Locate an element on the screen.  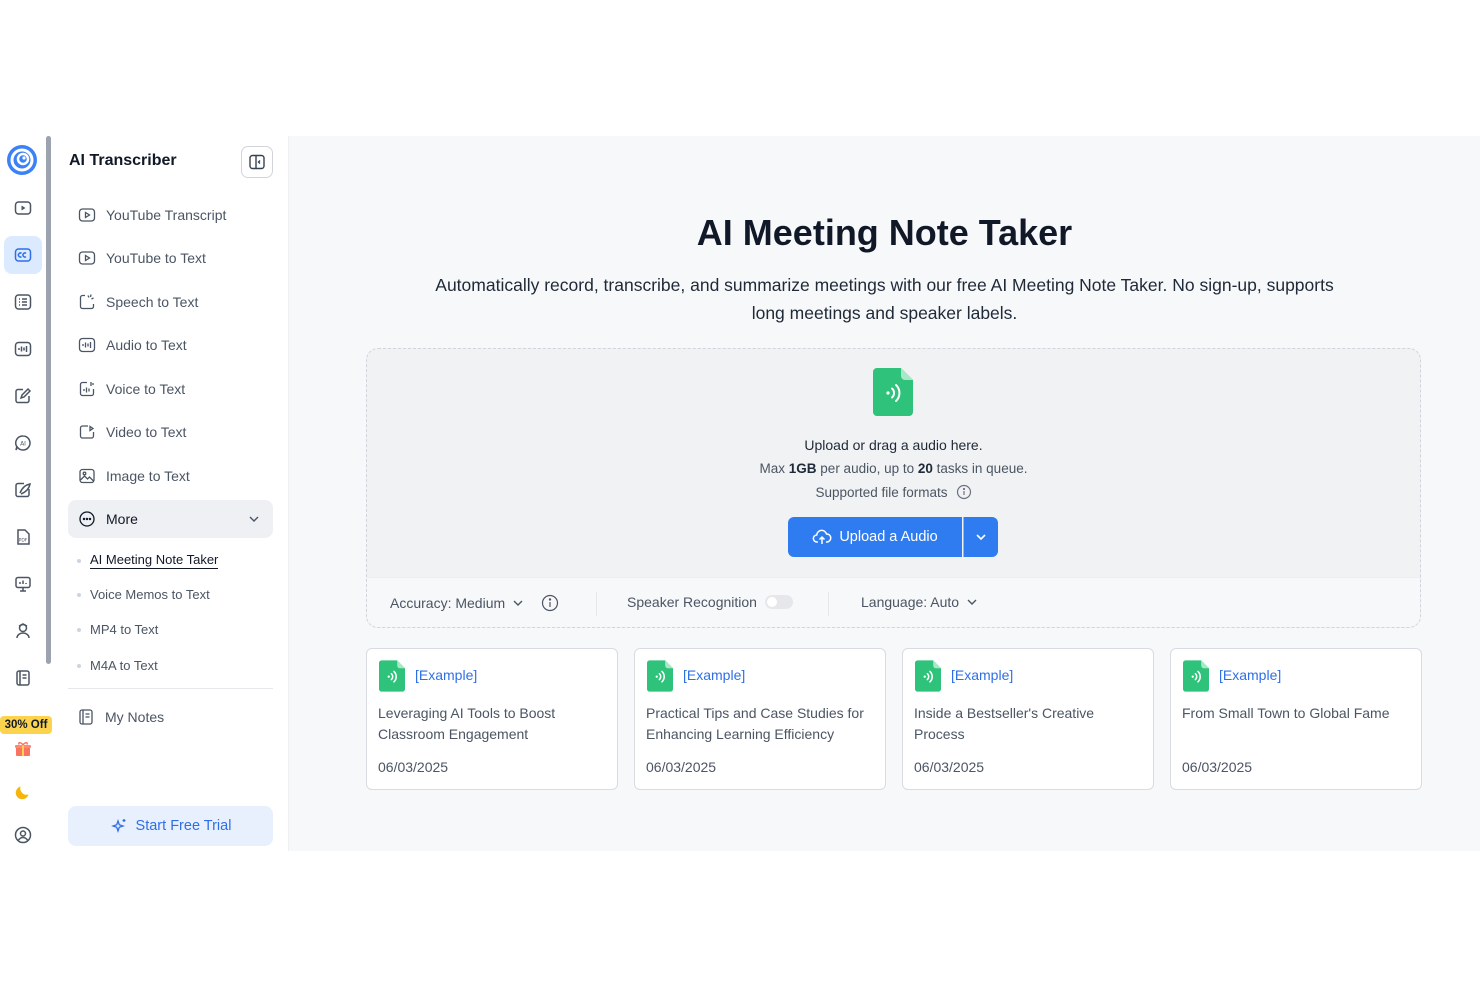
rail-audio-icon is located at coordinates (23, 349).